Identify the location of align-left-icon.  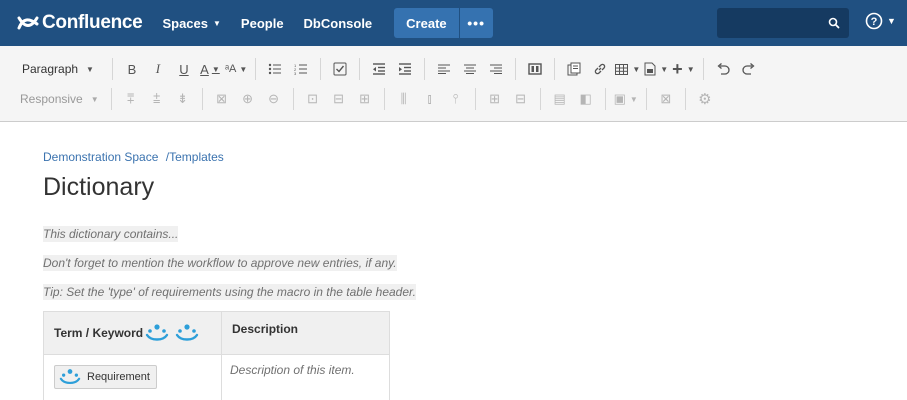
(444, 69).